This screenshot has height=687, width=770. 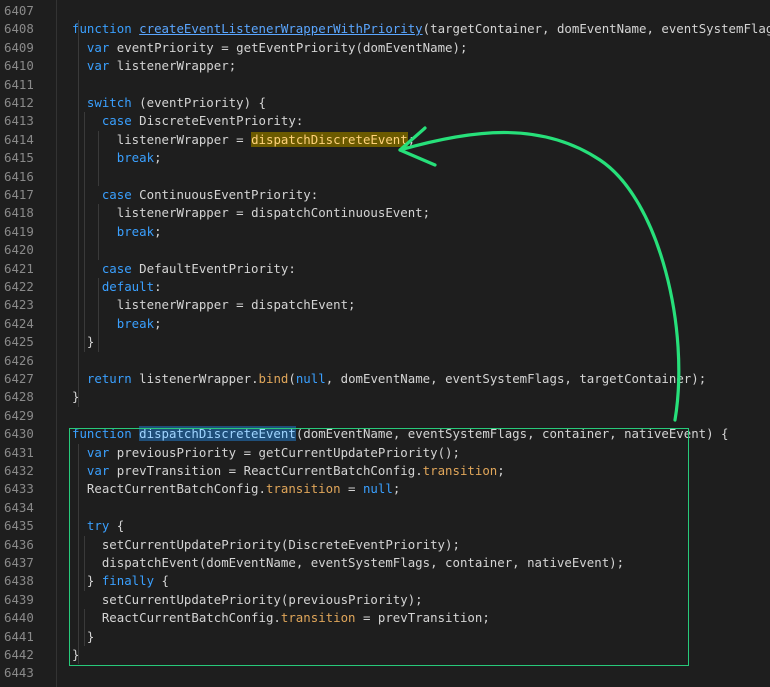 What do you see at coordinates (385, 305) in the screenshot?
I see `code-line: 6423 listenerWrapper = dispatchEvent;` at bounding box center [385, 305].